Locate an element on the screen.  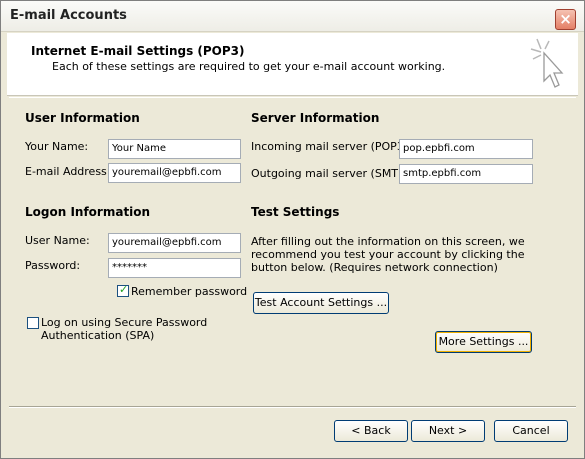
password-field: ******* is located at coordinates (174, 268).